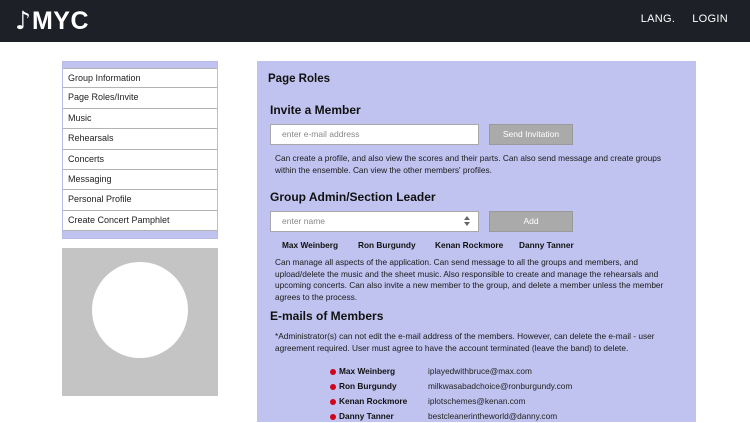  I want to click on admin-name: Max Weinberg, so click(310, 245).